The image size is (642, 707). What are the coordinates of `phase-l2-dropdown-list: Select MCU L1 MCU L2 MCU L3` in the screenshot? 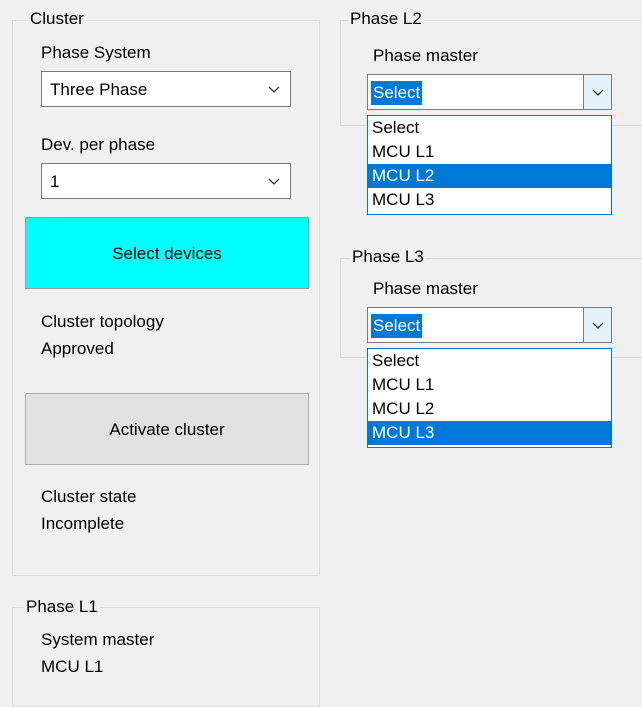 It's located at (489, 165).